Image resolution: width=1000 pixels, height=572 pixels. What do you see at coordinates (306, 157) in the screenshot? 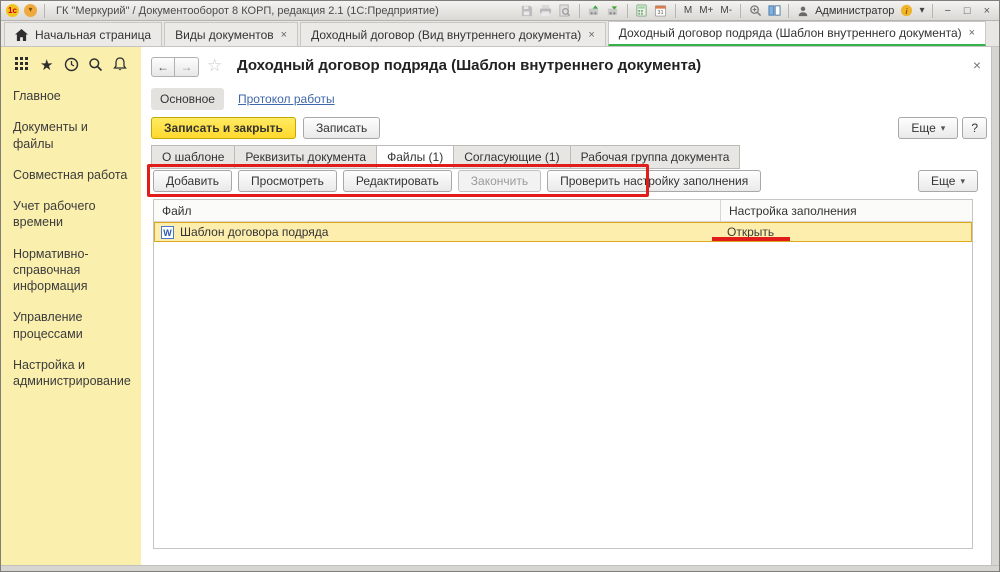
I see `tab-document-attributes: Реквизиты документа` at bounding box center [306, 157].